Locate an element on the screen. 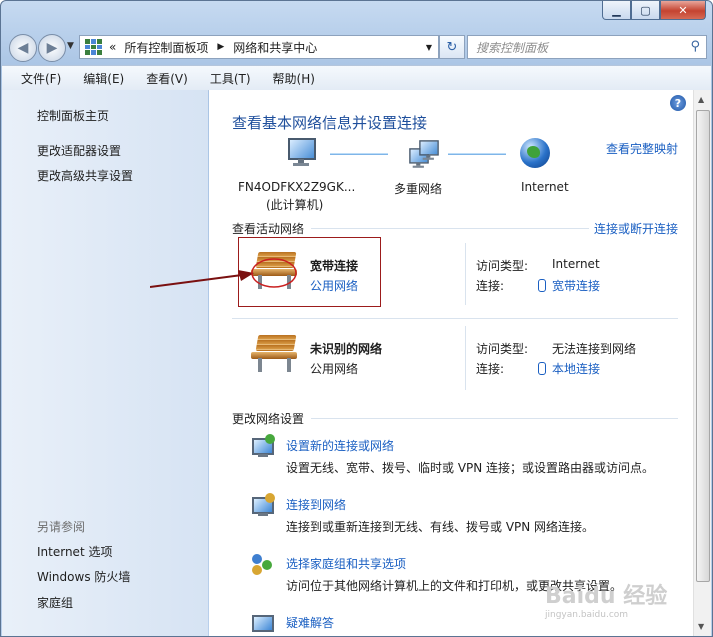 The width and height of the screenshot is (713, 637). local-connection-icon is located at coordinates (542, 368).